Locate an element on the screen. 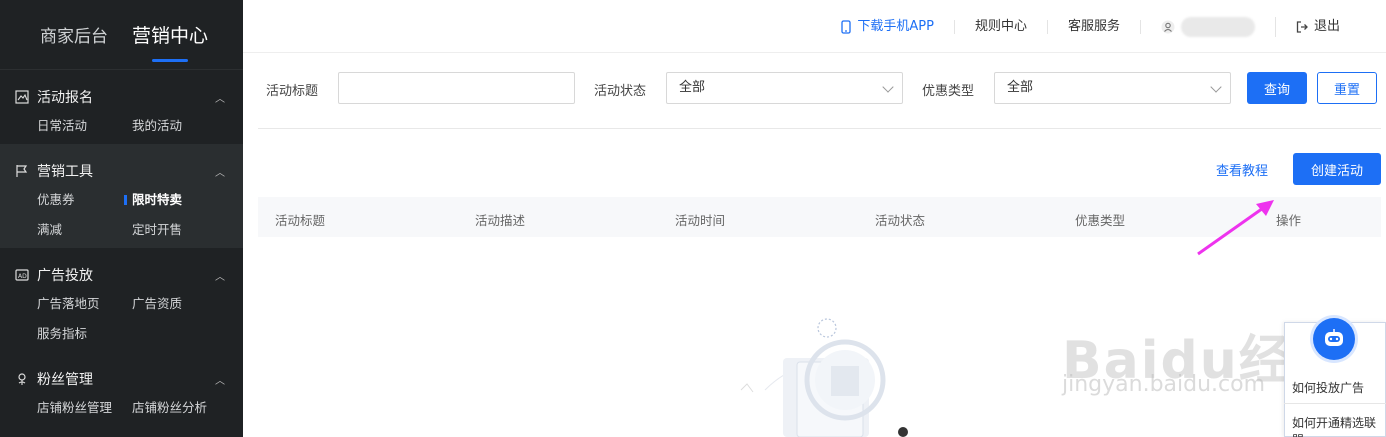 This screenshot has width=1386, height=437. svg-text: AD is located at coordinates (22, 276).